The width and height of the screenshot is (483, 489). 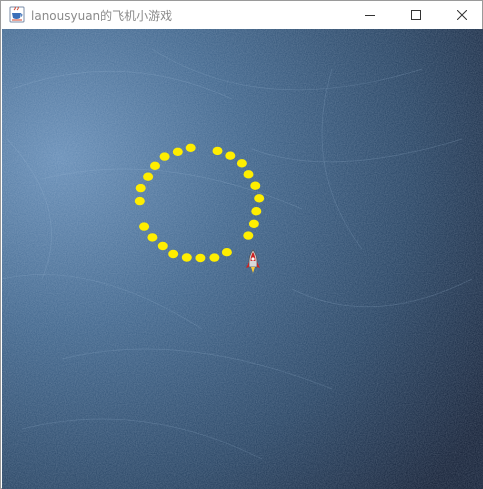 What do you see at coordinates (241, 15) in the screenshot?
I see `title-bar: lanousyuan的飞机小游戏` at bounding box center [241, 15].